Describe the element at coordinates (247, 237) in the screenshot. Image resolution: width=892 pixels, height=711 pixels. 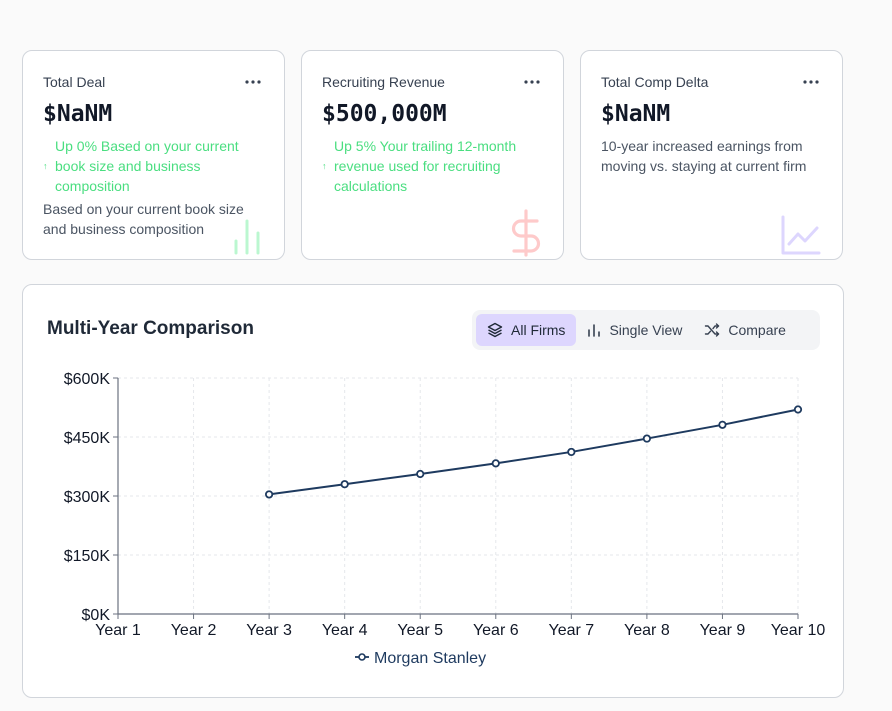
I see `bar-chart-icon` at that location.